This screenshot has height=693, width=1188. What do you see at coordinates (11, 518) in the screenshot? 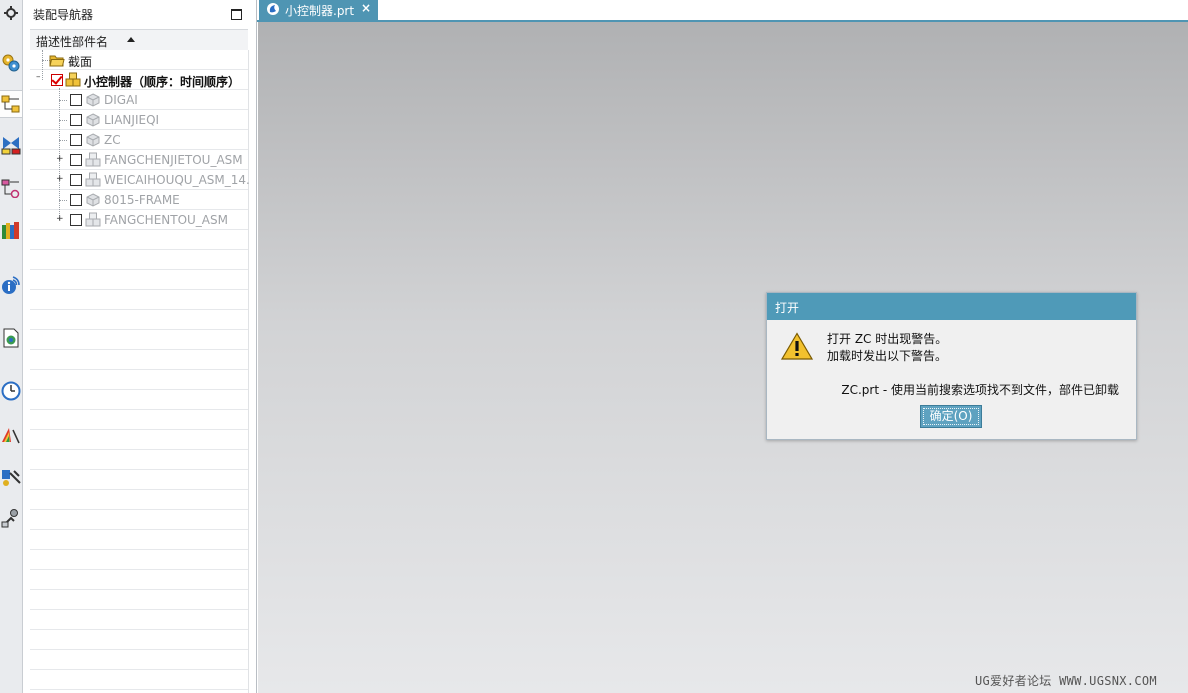
I see `roles-icon` at bounding box center [11, 518].